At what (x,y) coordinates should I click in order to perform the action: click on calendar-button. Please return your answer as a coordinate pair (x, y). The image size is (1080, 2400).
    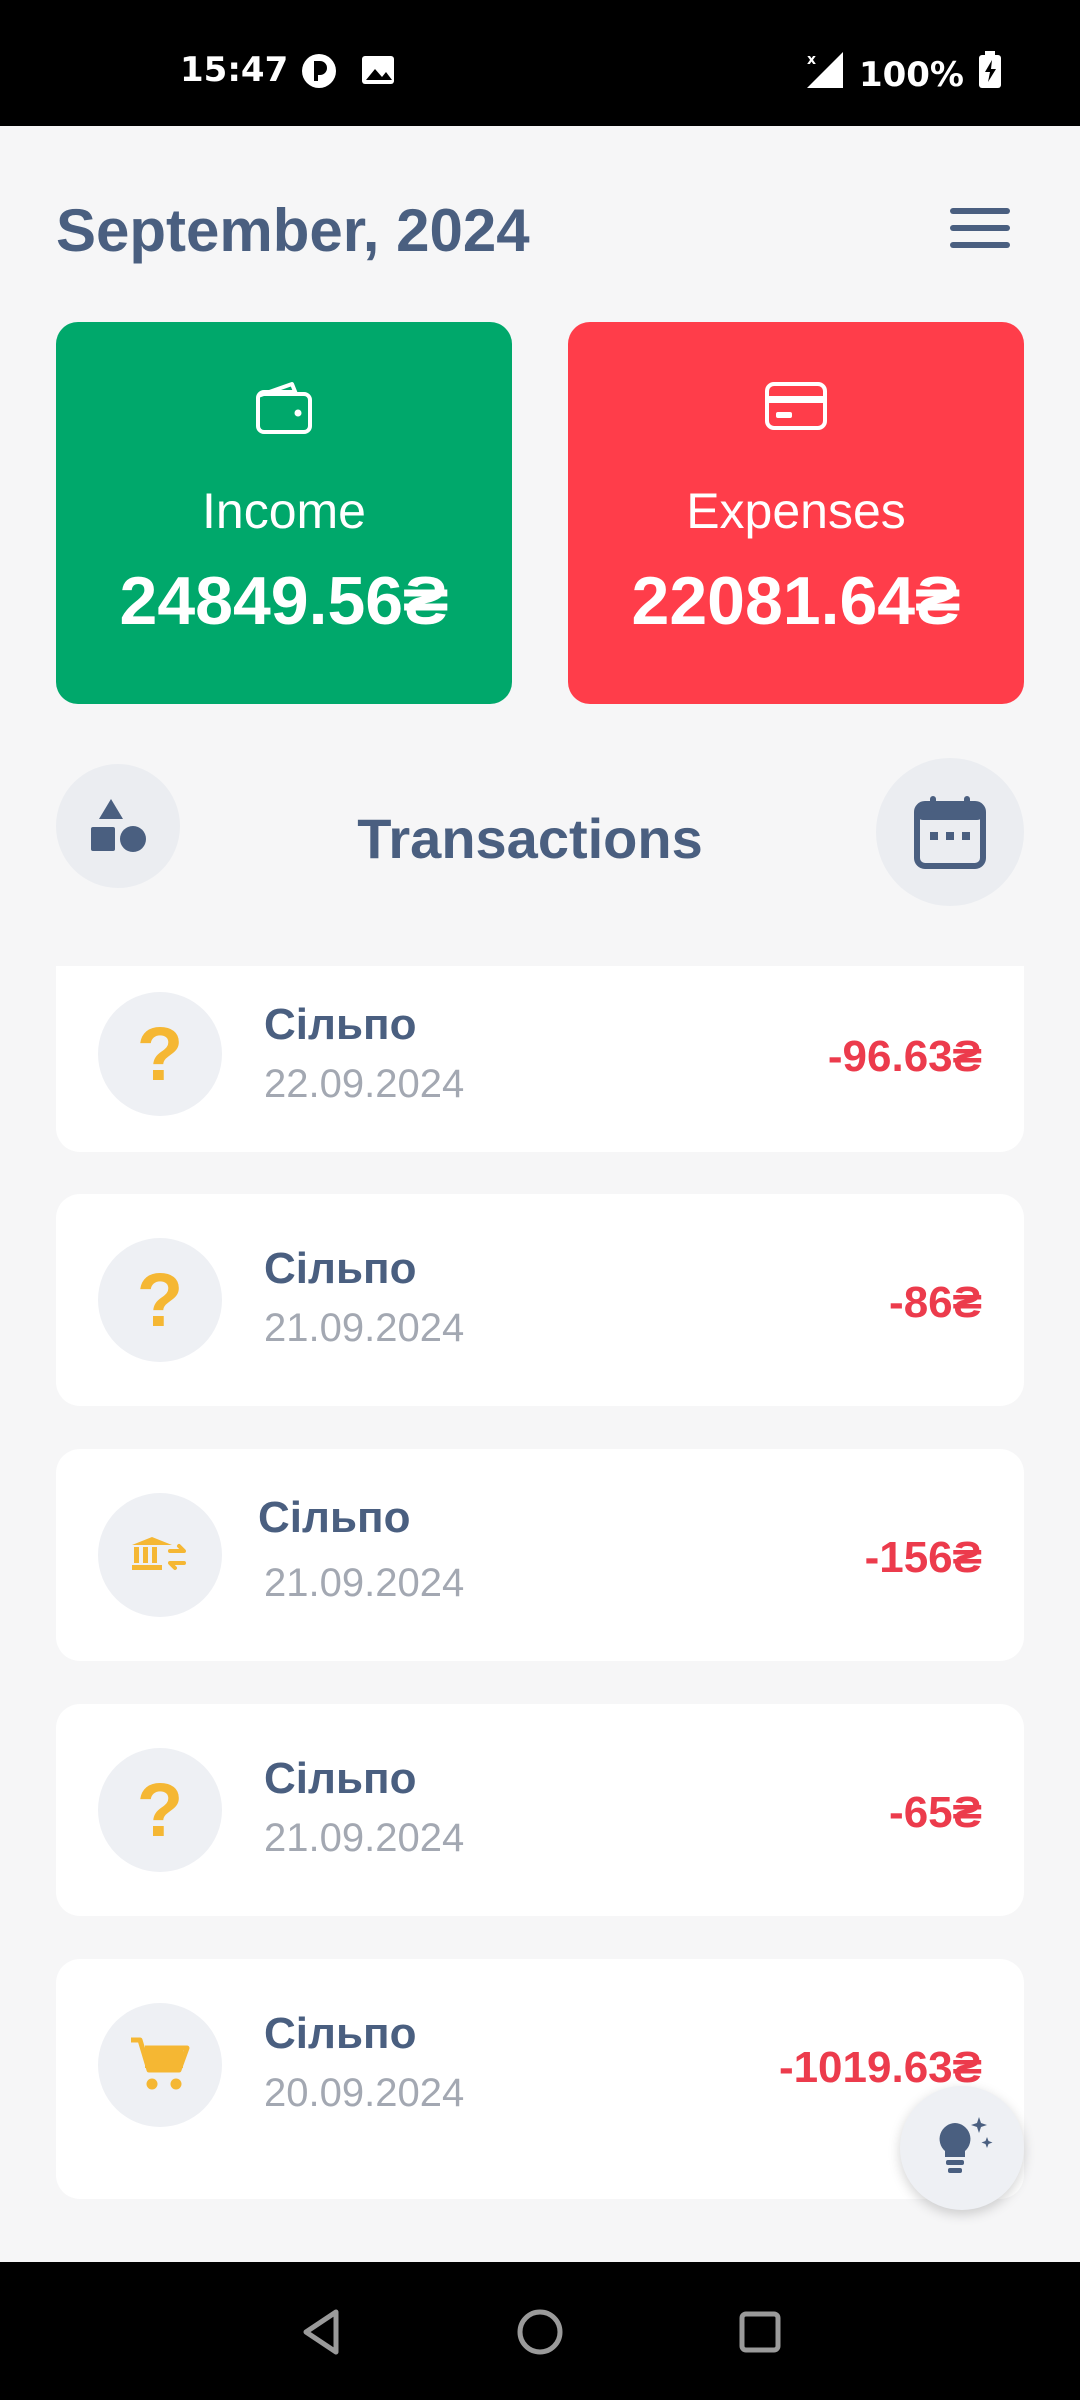
    Looking at the image, I should click on (950, 832).